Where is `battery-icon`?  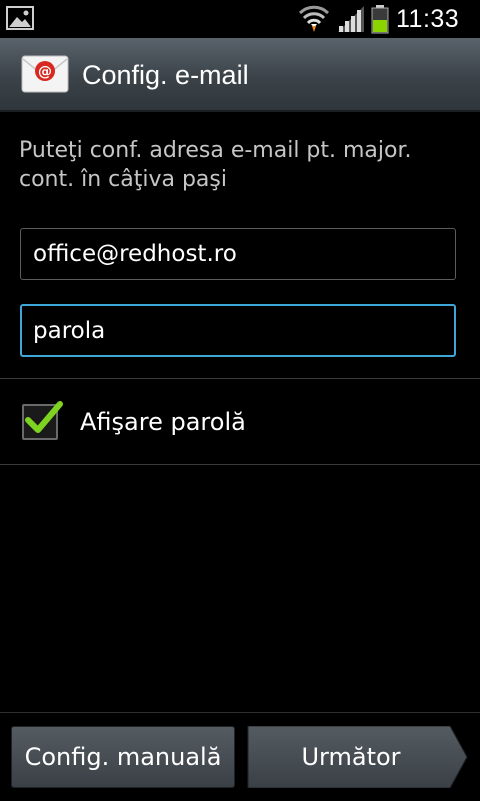 battery-icon is located at coordinates (380, 19).